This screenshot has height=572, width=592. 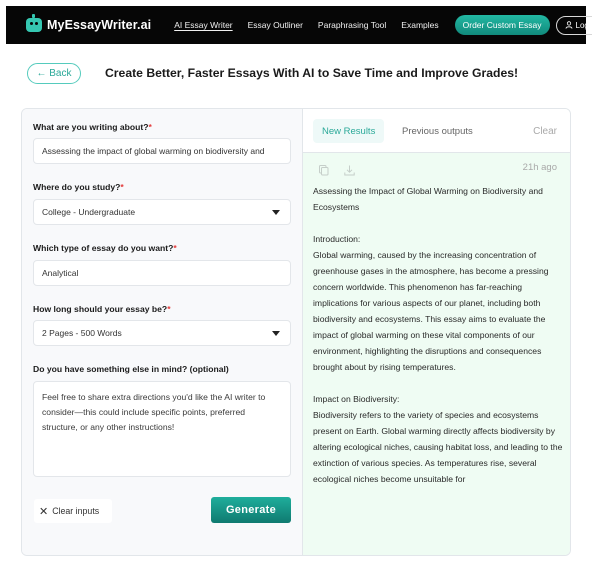 I want to click on brand-logo: MyEssayWriter.ai, so click(x=89, y=23).